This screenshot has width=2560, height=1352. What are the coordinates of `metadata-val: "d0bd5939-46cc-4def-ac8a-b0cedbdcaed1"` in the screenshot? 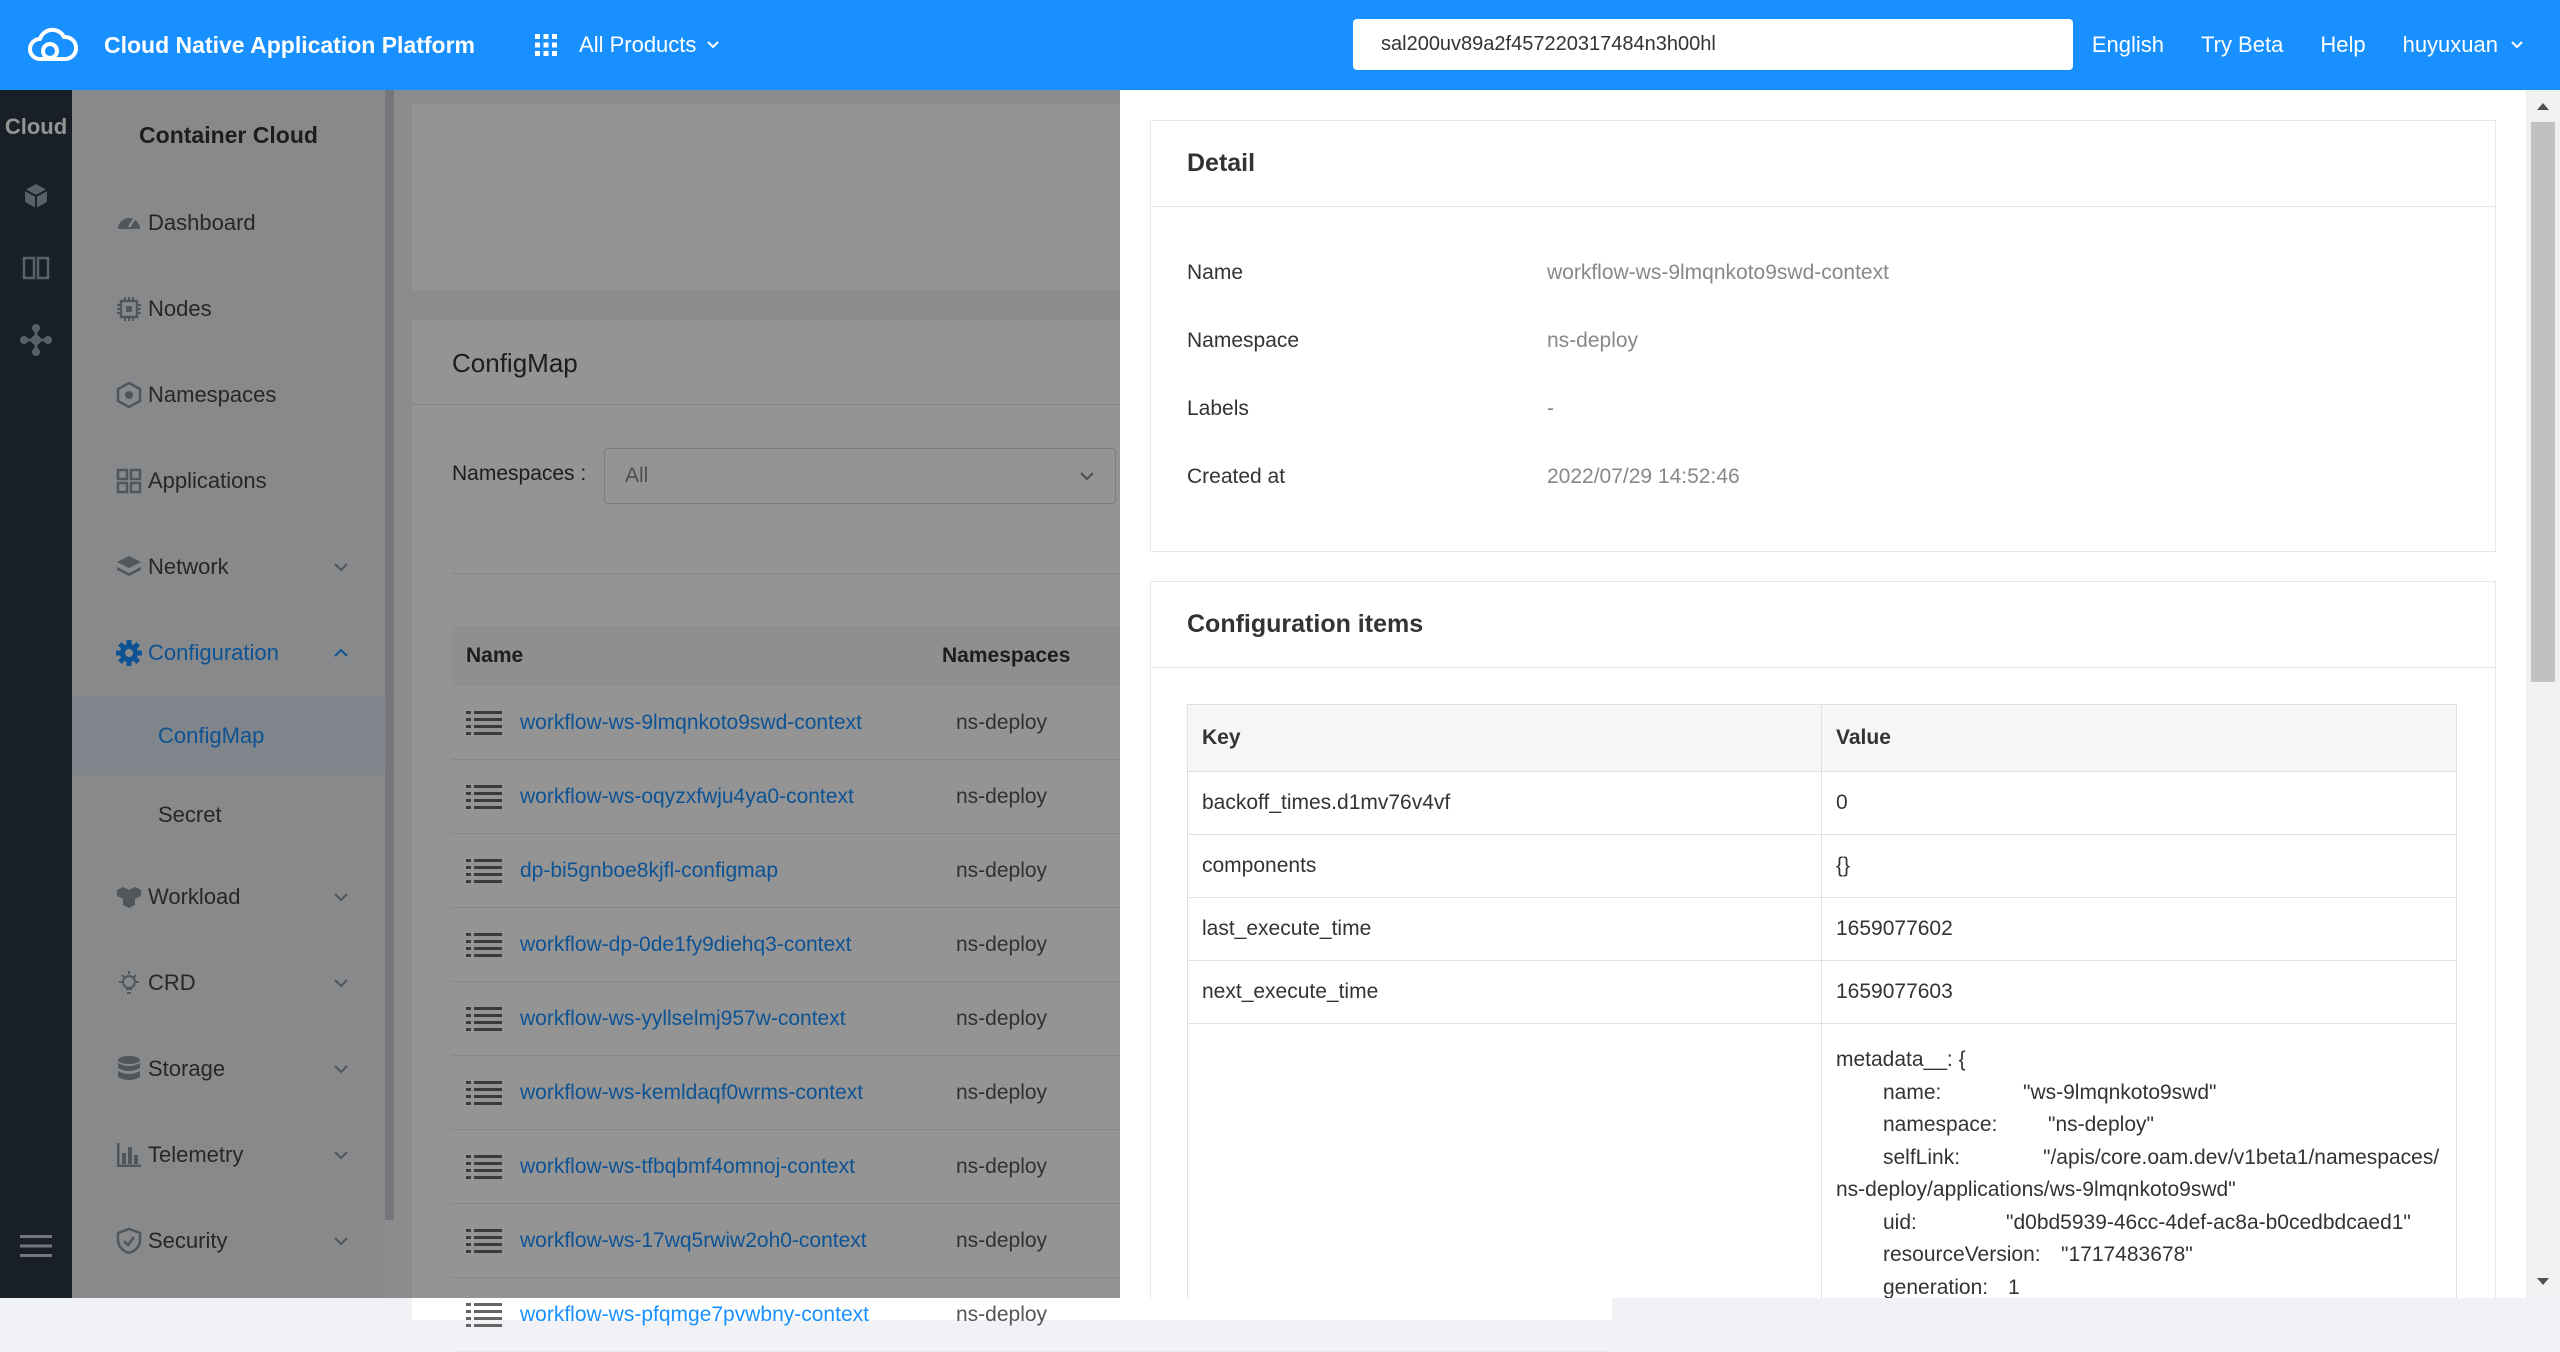 It's located at (2208, 1222).